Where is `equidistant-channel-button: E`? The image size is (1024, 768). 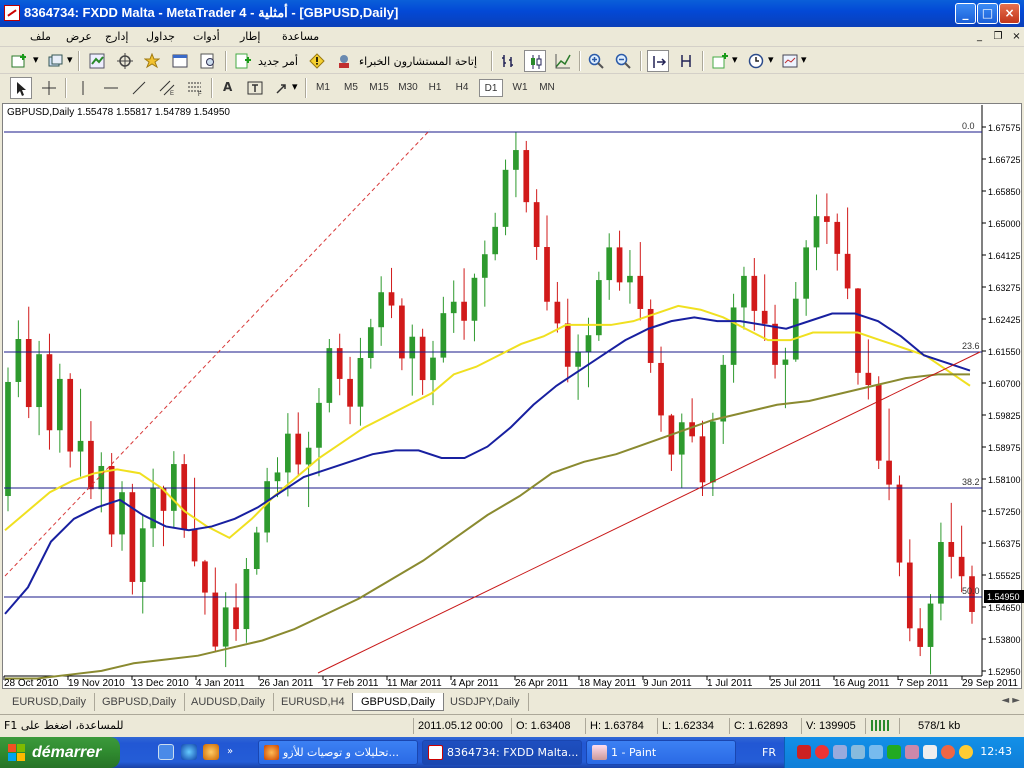
equidistant-channel-button: E is located at coordinates (167, 88).